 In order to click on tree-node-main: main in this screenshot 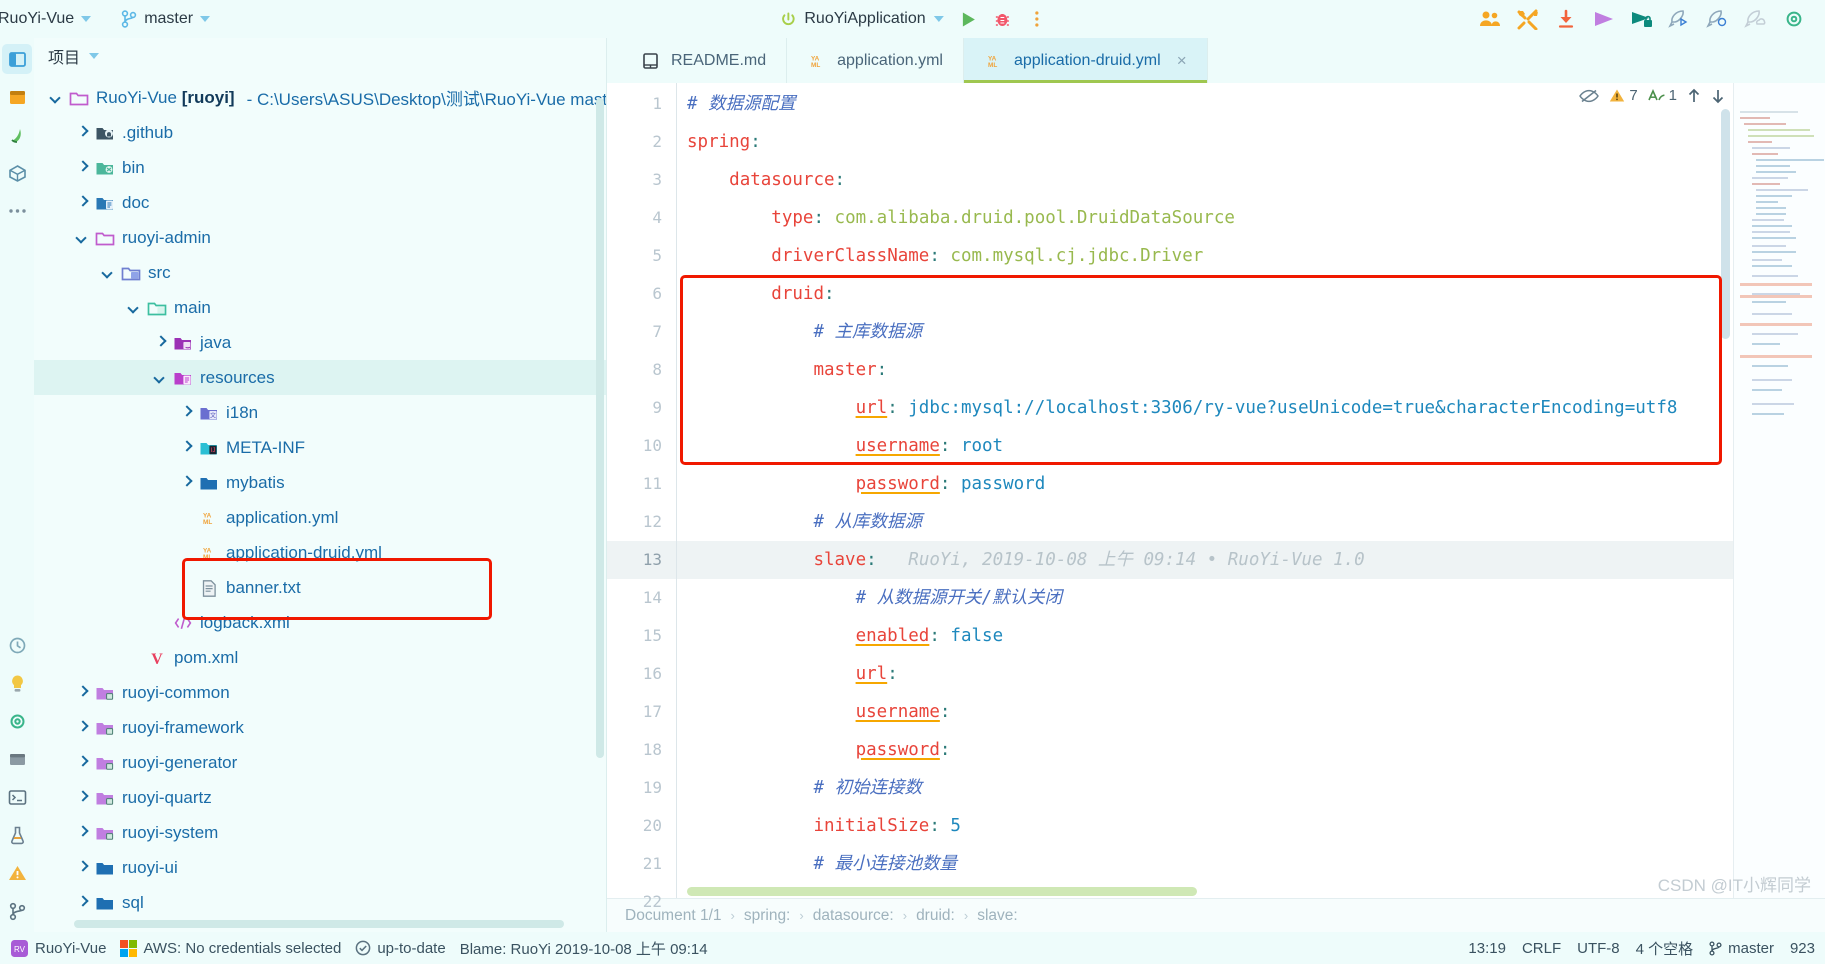, I will do `click(320, 307)`.